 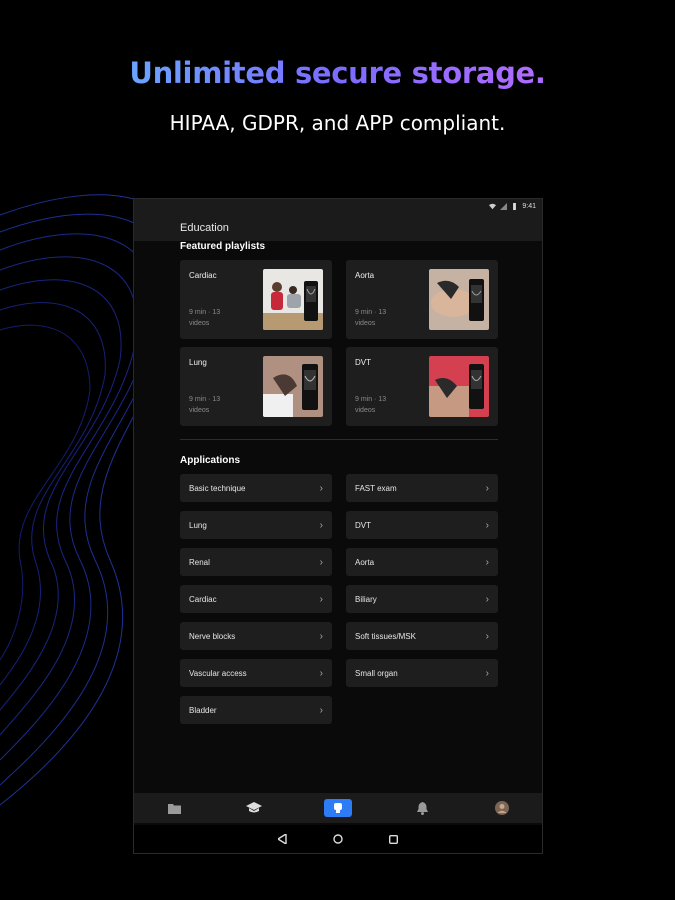 What do you see at coordinates (256, 525) in the screenshot?
I see `application-lung: Lung ›` at bounding box center [256, 525].